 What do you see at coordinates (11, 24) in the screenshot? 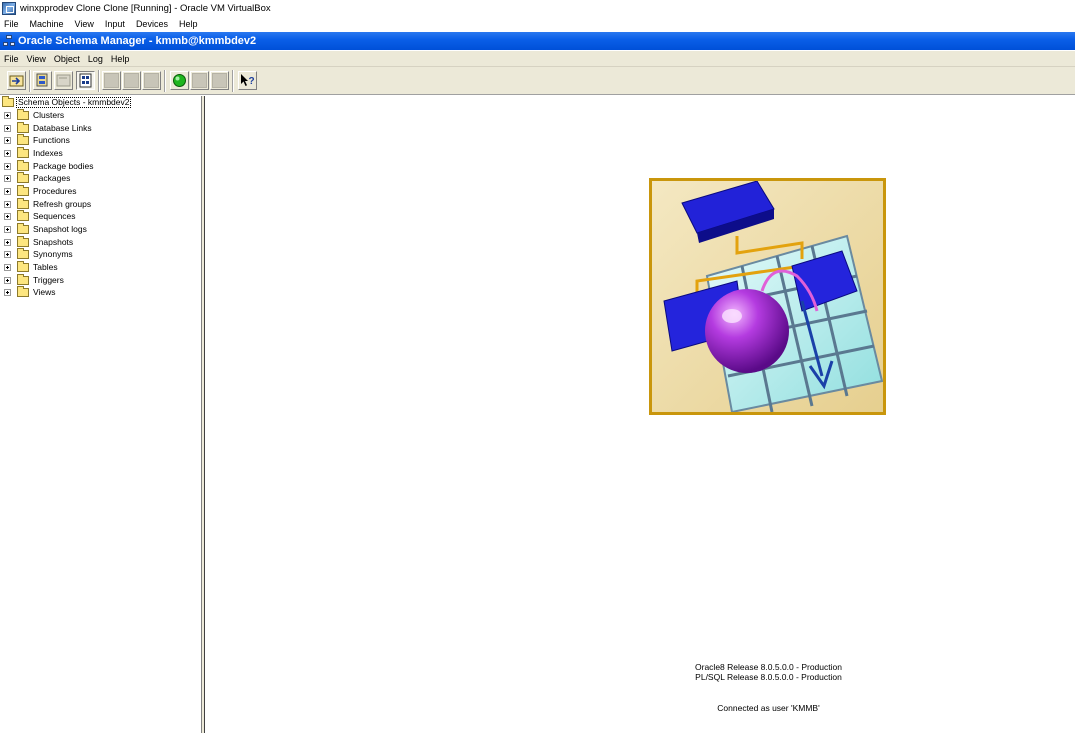
I see `vbox-menu-file: File` at bounding box center [11, 24].